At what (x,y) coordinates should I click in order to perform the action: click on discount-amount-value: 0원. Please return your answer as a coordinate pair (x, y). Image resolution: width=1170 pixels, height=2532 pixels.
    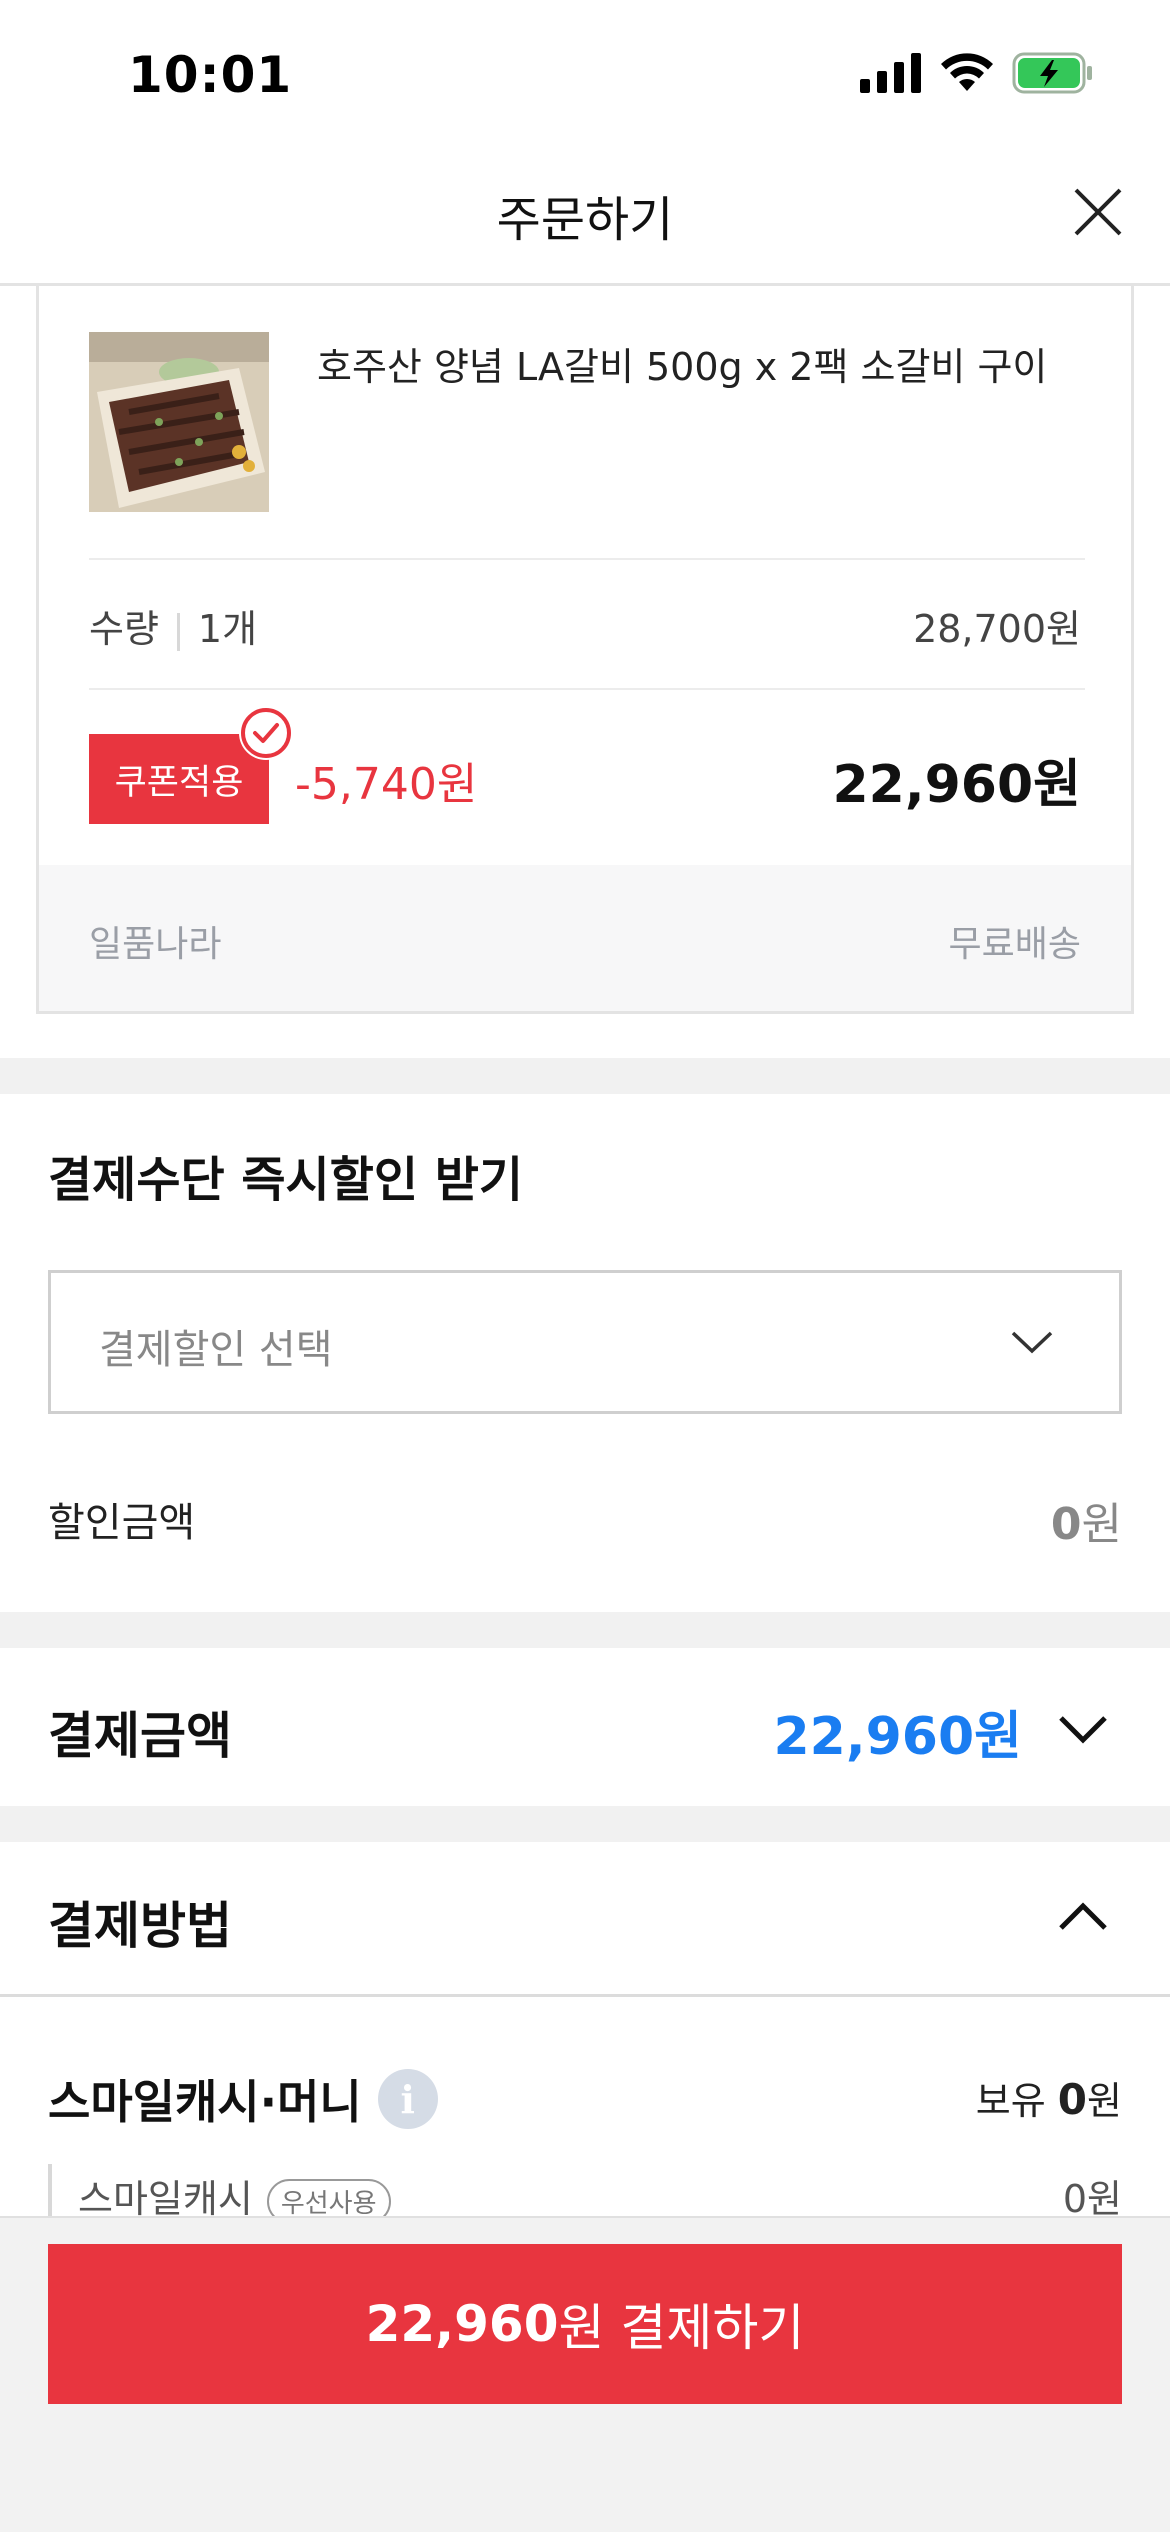
    Looking at the image, I should click on (1086, 1524).